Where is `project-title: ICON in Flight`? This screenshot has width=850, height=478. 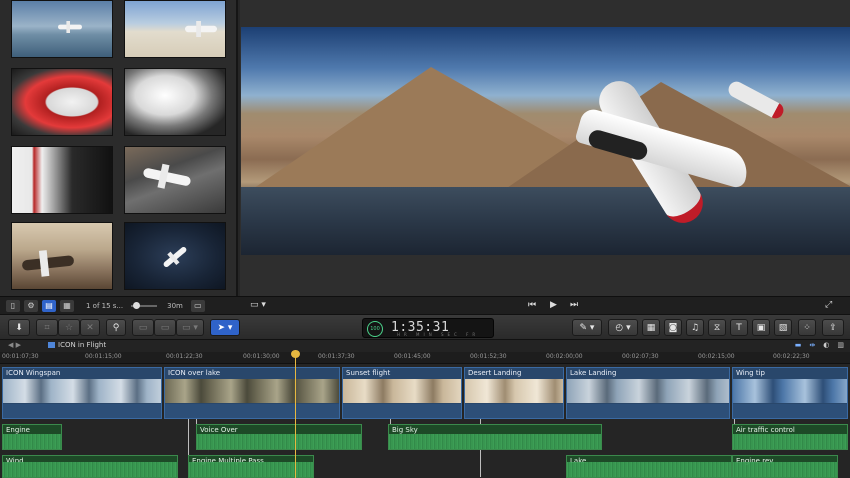
project-title: ICON in Flight is located at coordinates (77, 345).